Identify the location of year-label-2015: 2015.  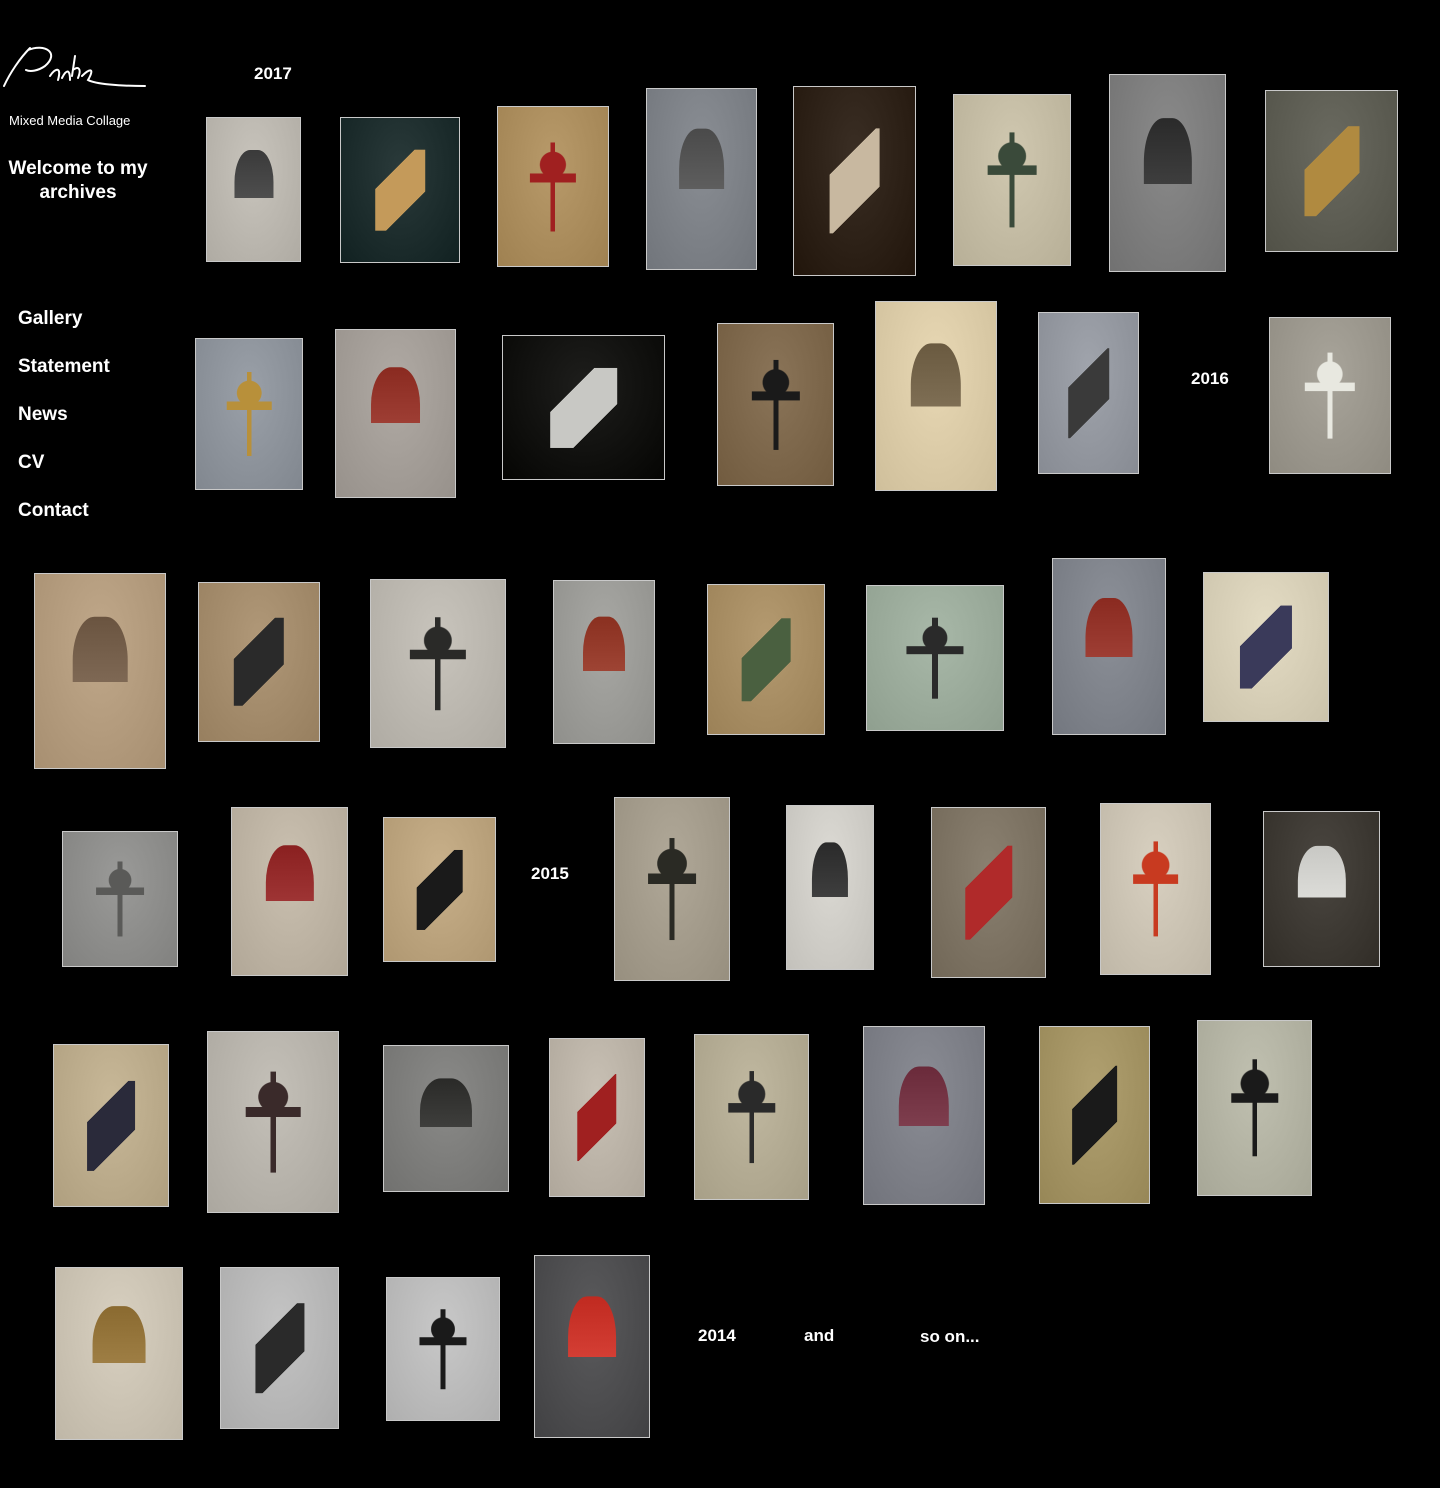
(550, 873).